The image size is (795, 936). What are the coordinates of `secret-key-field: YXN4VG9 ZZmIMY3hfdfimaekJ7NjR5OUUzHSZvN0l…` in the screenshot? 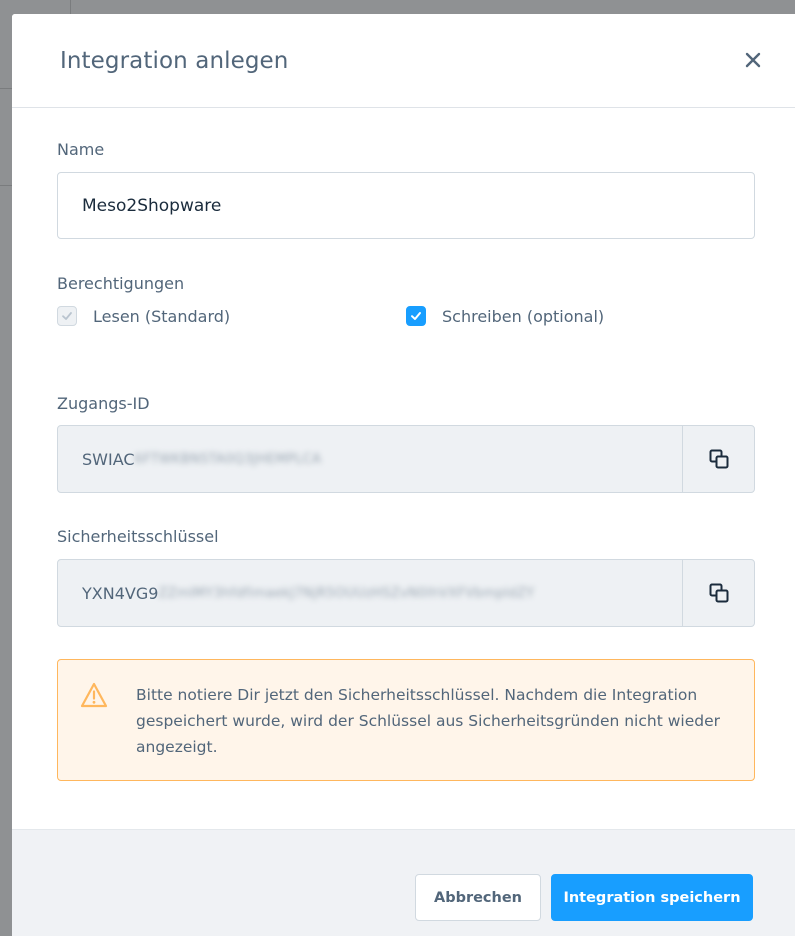 It's located at (406, 593).